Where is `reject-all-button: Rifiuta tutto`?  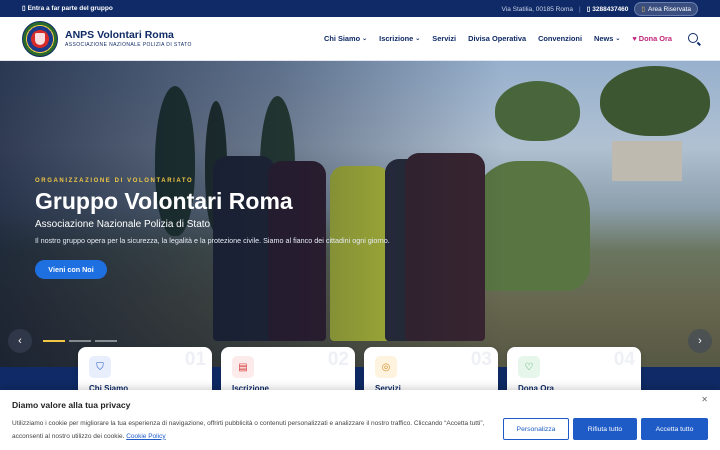 reject-all-button: Rifiuta tutto is located at coordinates (605, 429).